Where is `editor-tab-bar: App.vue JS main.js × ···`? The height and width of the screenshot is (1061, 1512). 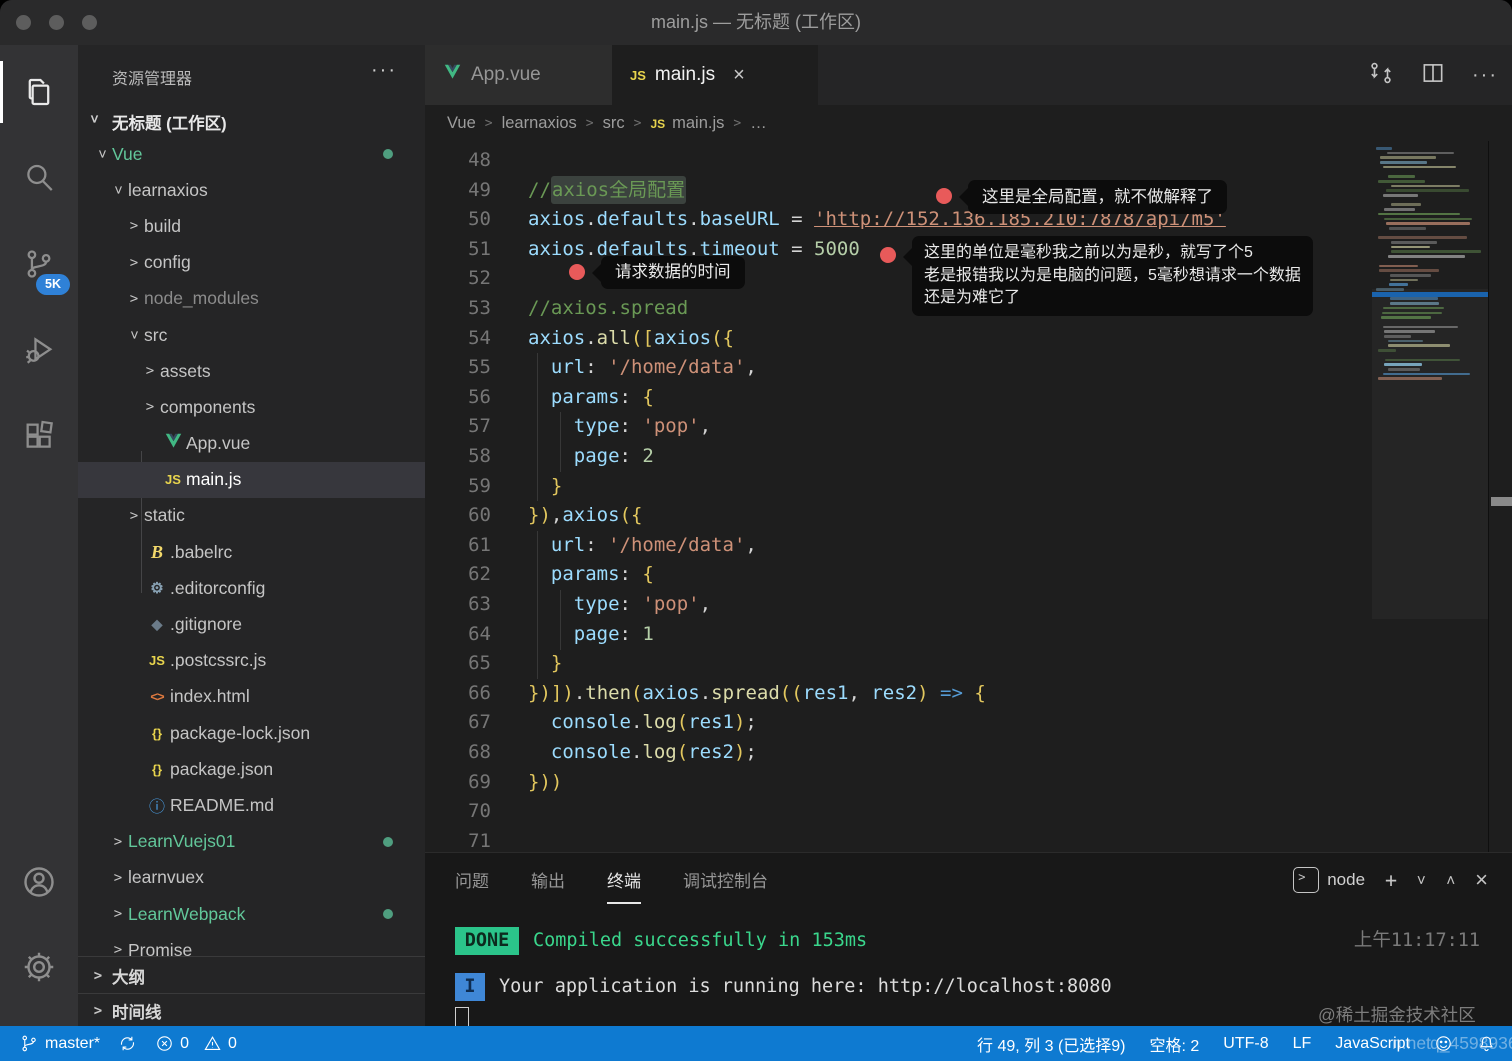
editor-tab-bar: App.vue JS main.js × ··· is located at coordinates (968, 75).